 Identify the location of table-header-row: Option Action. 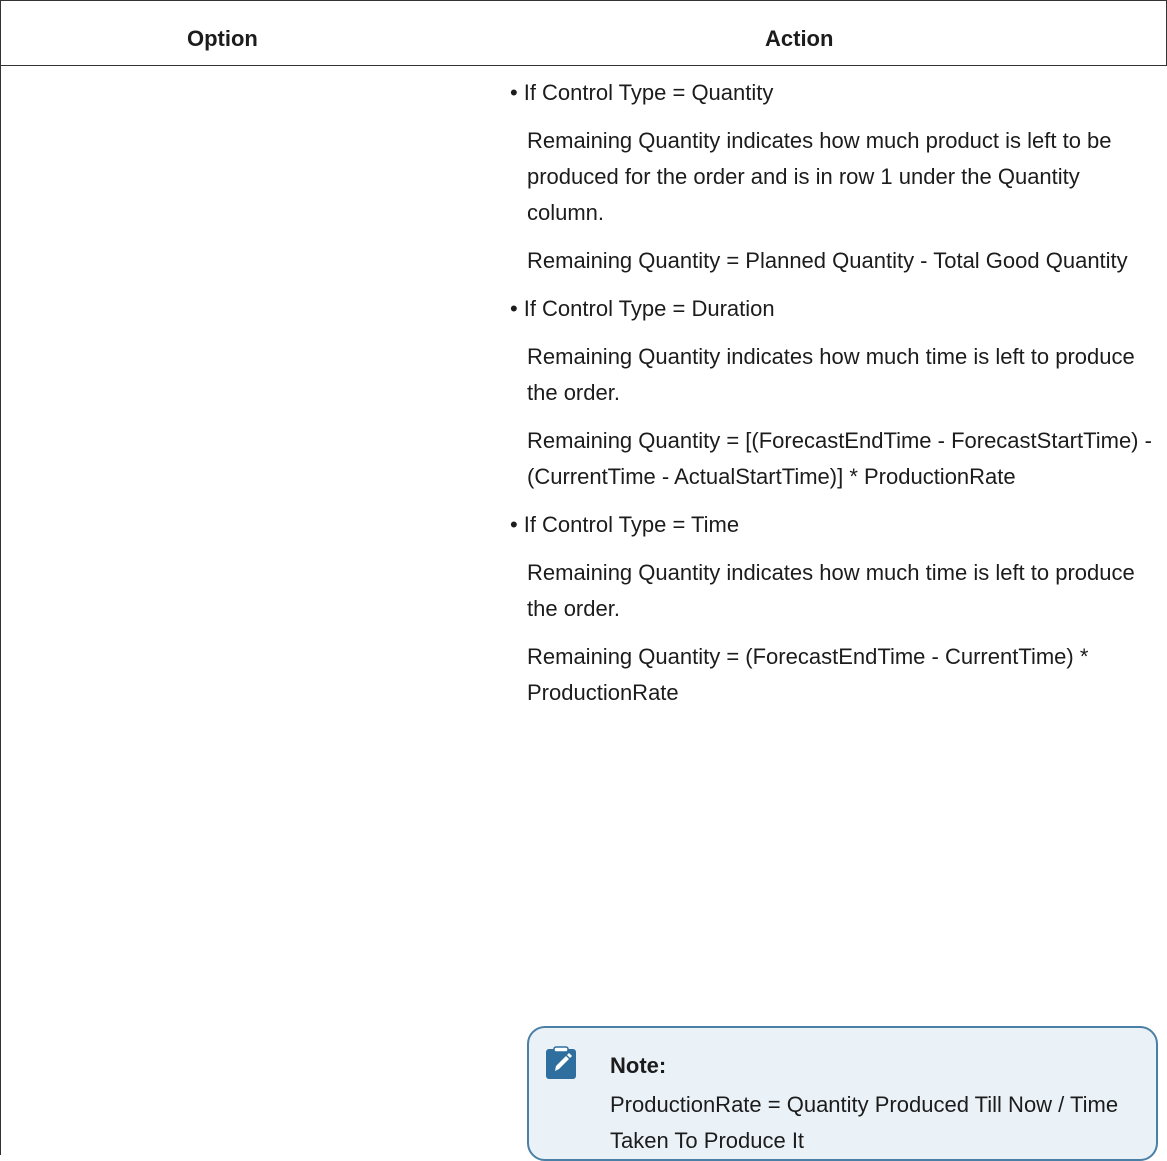
(584, 33).